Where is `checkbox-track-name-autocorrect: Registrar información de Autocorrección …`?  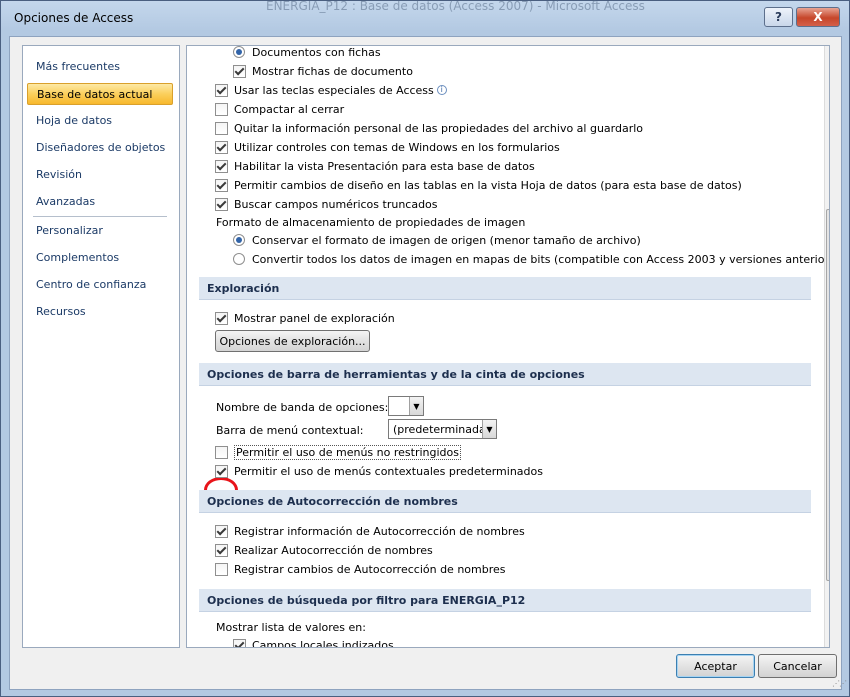
checkbox-track-name-autocorrect: Registrar información de Autocorrección … is located at coordinates (370, 531).